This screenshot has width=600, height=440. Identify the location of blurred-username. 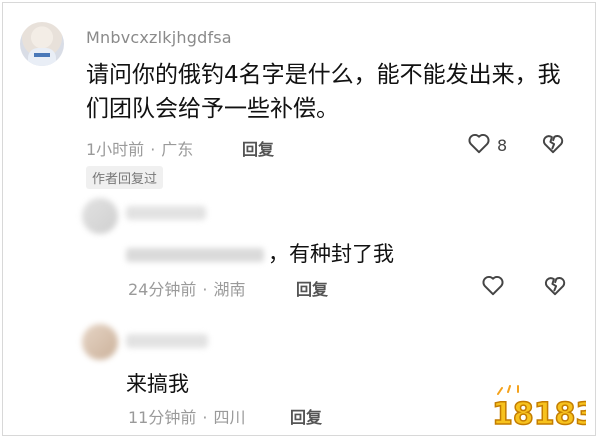
(195, 255).